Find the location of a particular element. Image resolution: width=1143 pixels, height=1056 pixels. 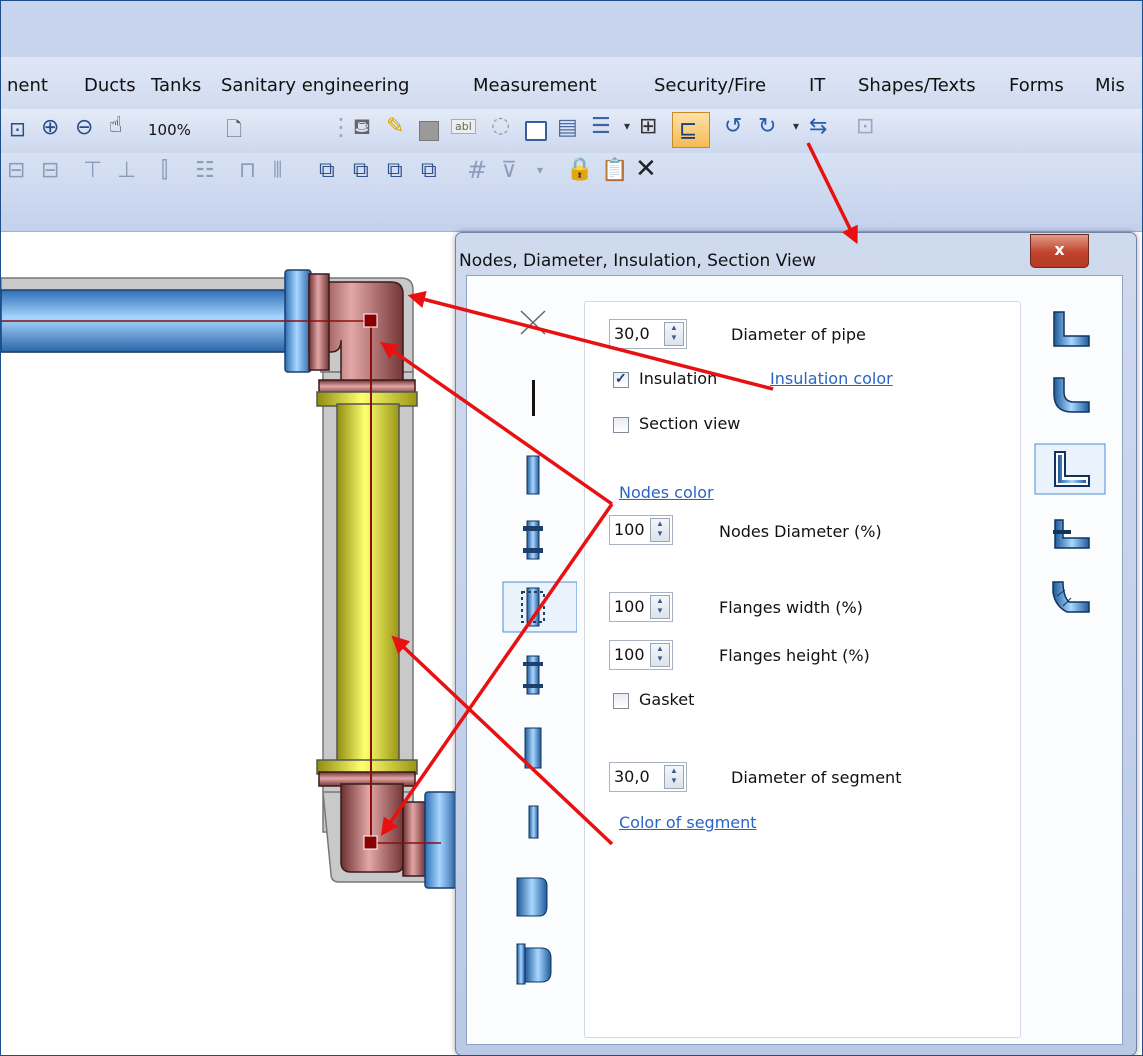

end-cap-node-icon is located at coordinates (532, 897).